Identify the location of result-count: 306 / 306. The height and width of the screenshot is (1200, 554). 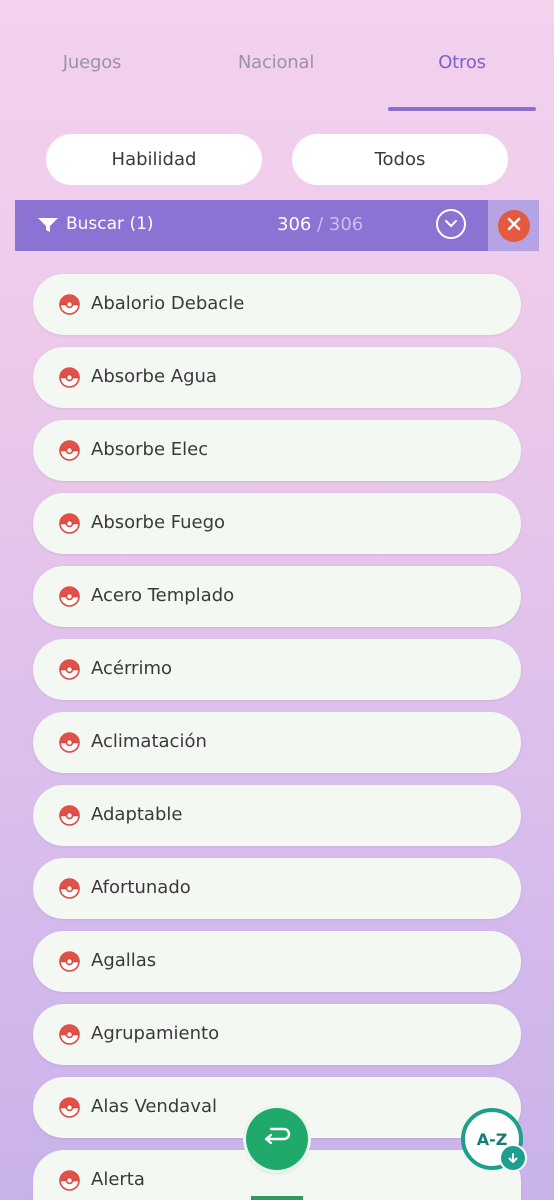
(320, 224).